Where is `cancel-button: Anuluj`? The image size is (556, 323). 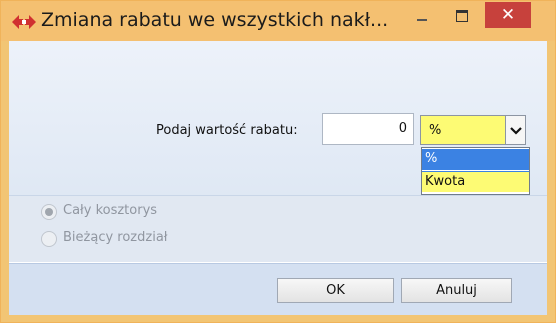
cancel-button: Anuluj is located at coordinates (456, 290).